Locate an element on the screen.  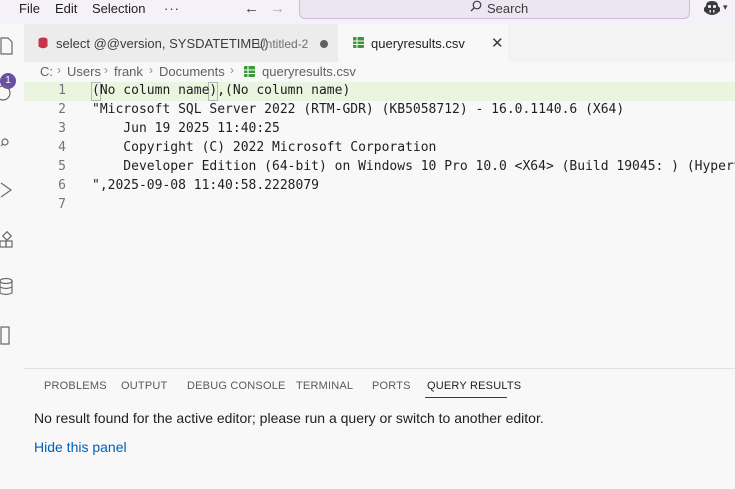
code-line: (No column name),(No column name) is located at coordinates (221, 90).